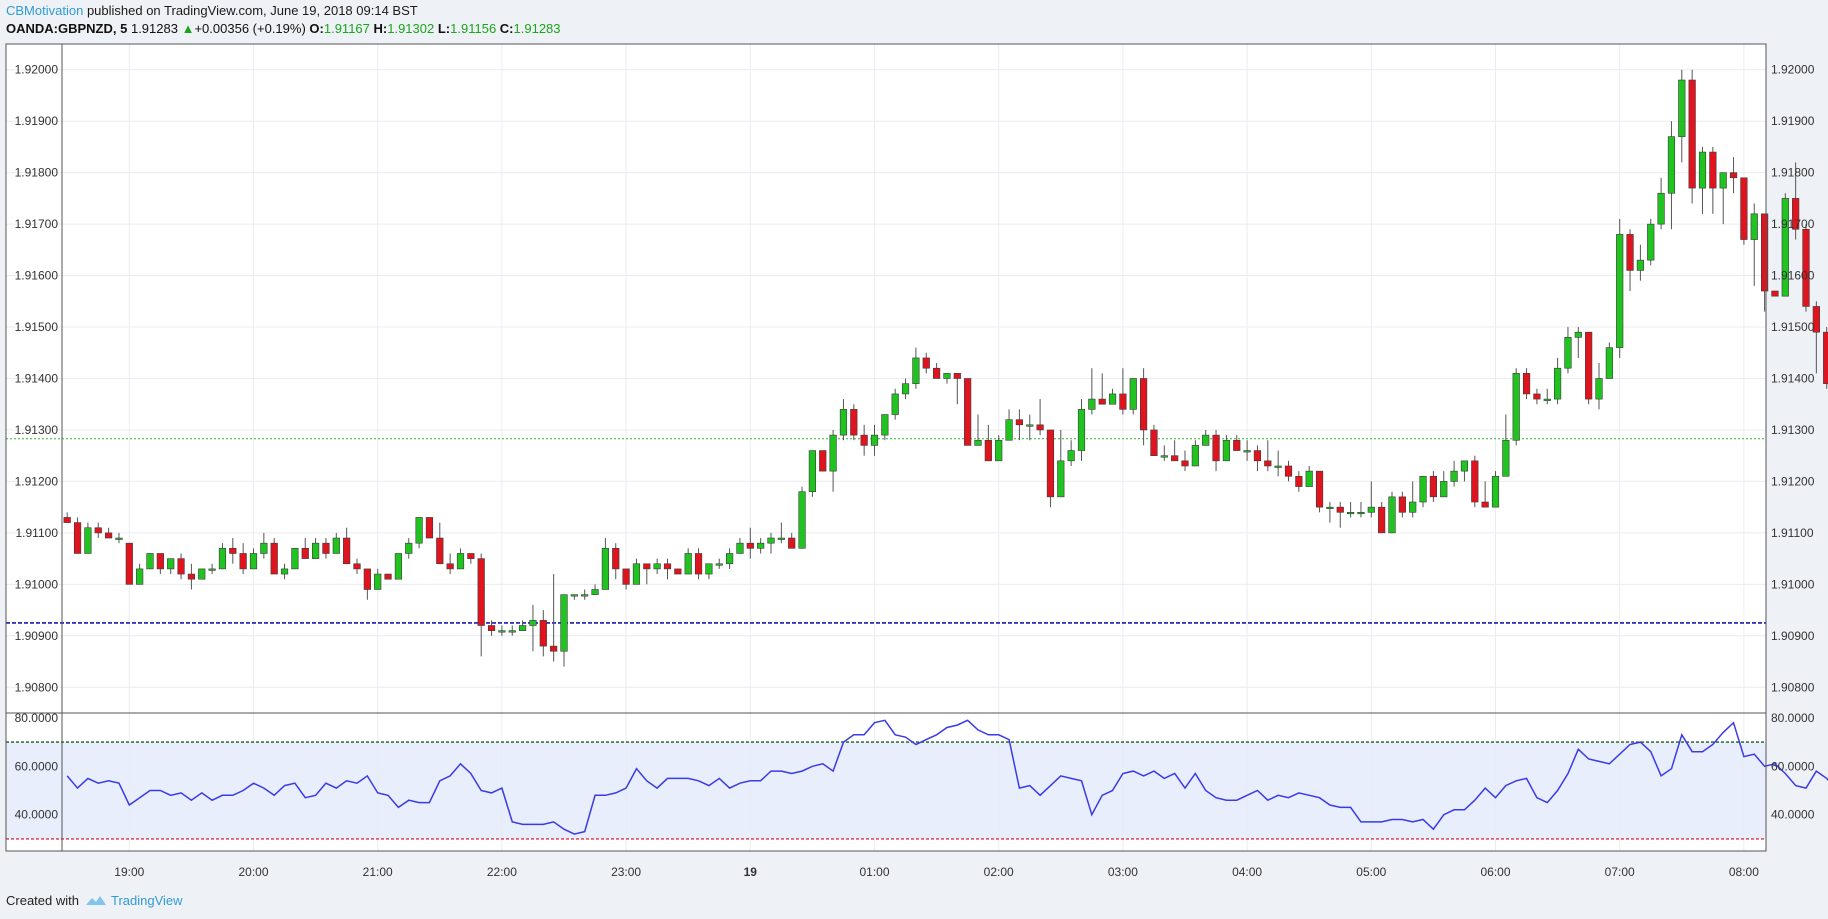 Image resolution: width=1828 pixels, height=919 pixels. I want to click on price-tick-right-2: 1.91800, so click(1793, 173).